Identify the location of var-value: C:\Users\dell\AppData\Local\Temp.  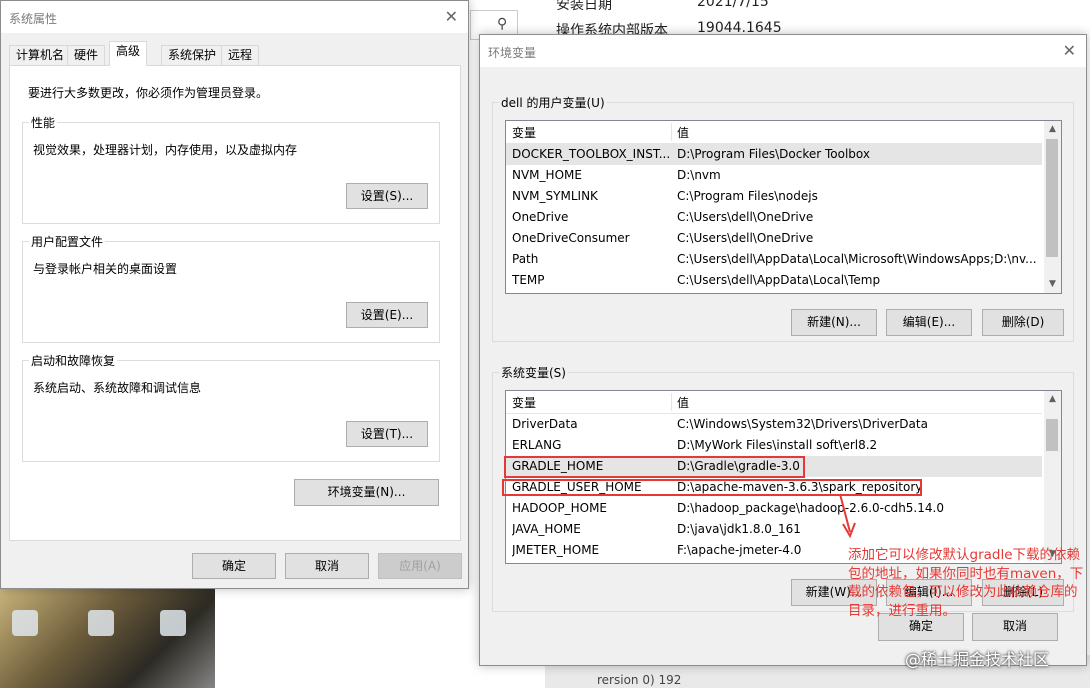
(779, 280).